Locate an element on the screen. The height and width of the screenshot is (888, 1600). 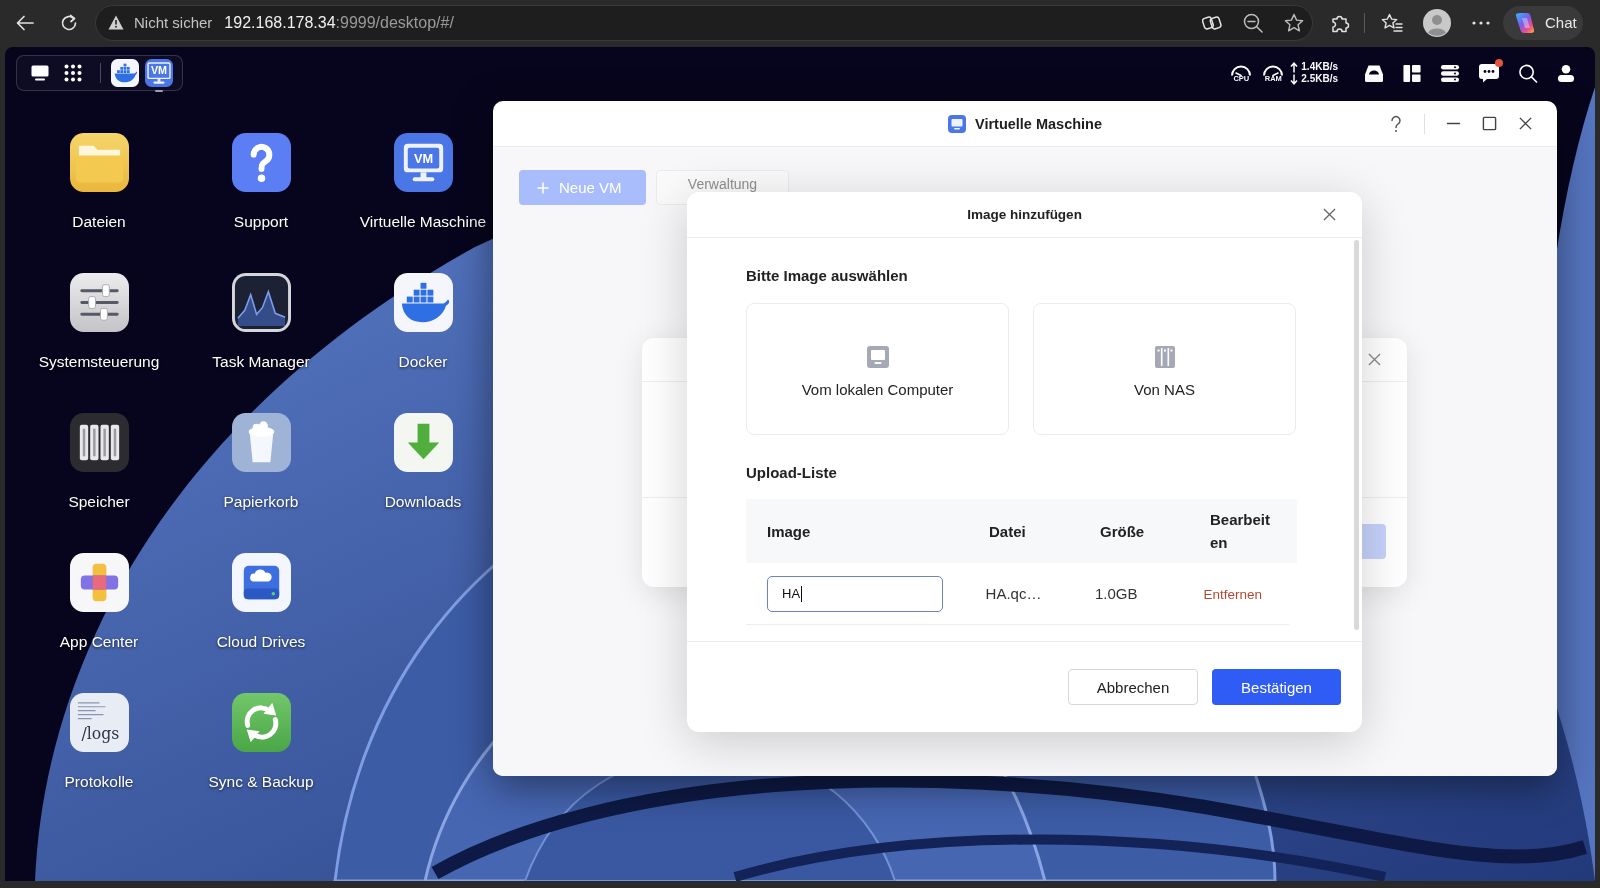
arrow-down-icon is located at coordinates (1294, 79).